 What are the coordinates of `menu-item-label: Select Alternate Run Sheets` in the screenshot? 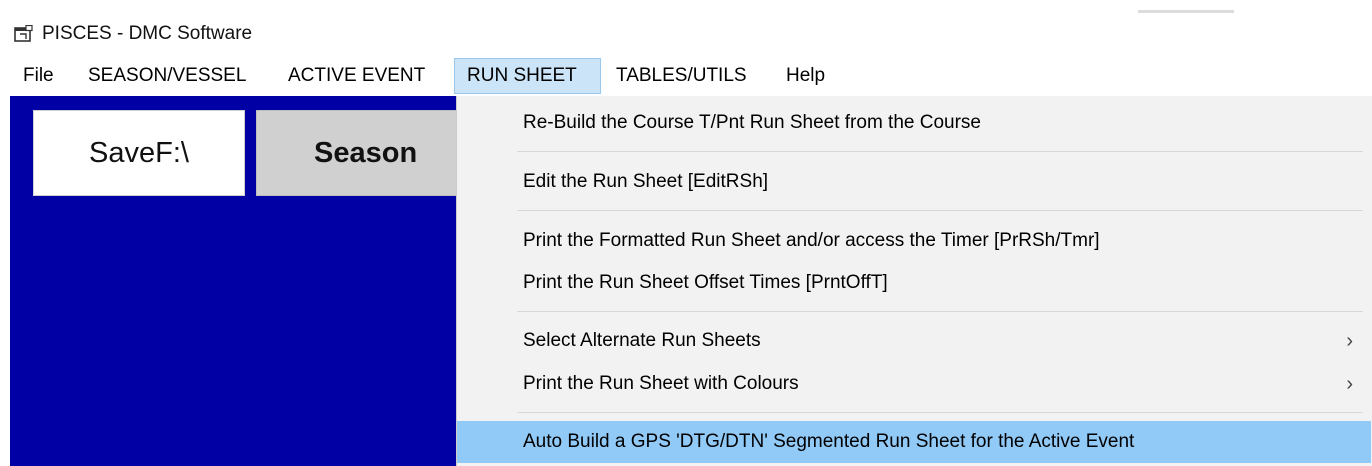 It's located at (642, 340).